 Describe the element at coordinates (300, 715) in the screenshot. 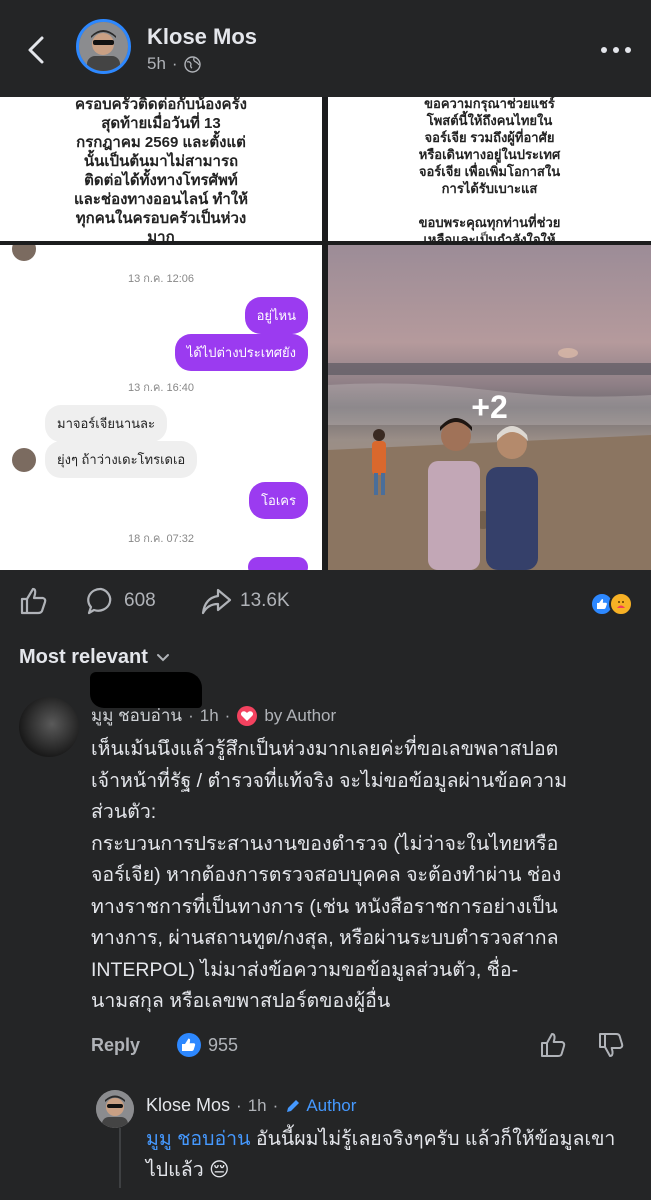

I see `author-reaction-label: by Author` at that location.